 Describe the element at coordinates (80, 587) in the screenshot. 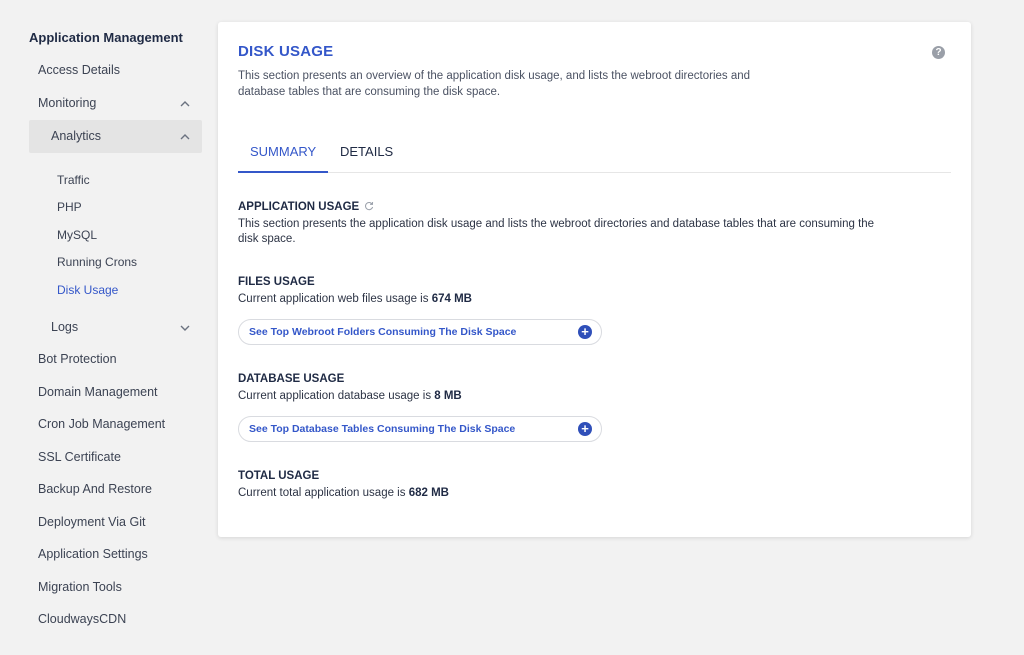

I see `sidebar-item-migration-tools: Migration Tools` at that location.